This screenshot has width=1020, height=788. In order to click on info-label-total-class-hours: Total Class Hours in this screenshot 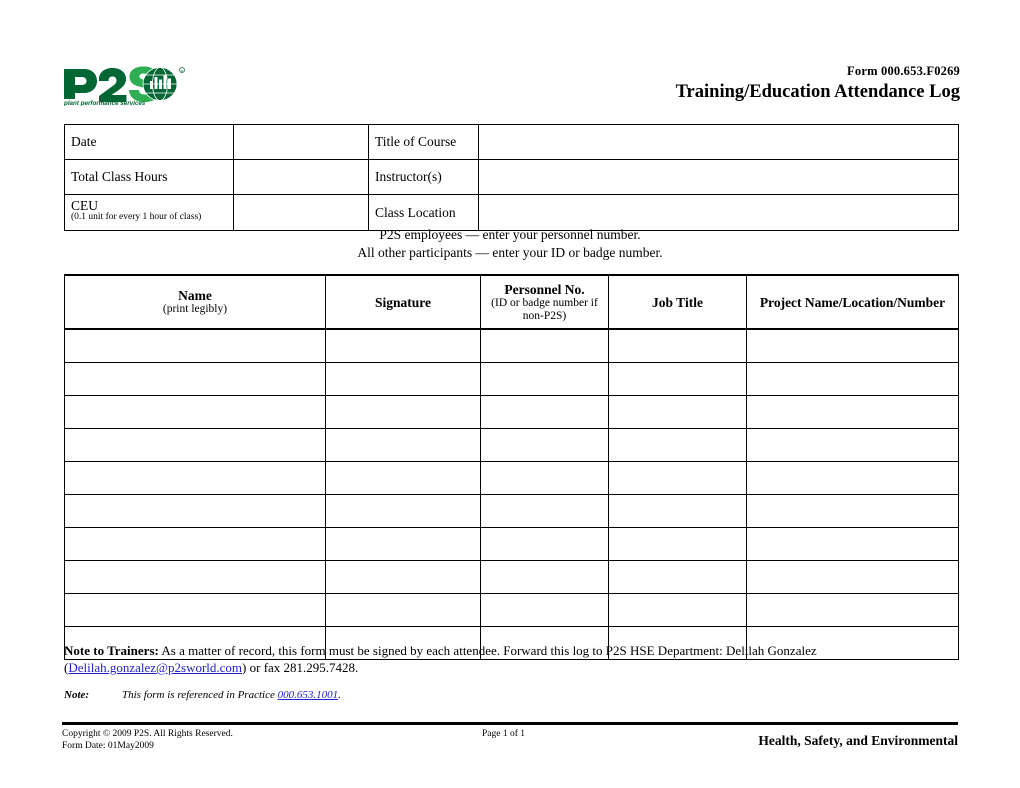, I will do `click(149, 177)`.